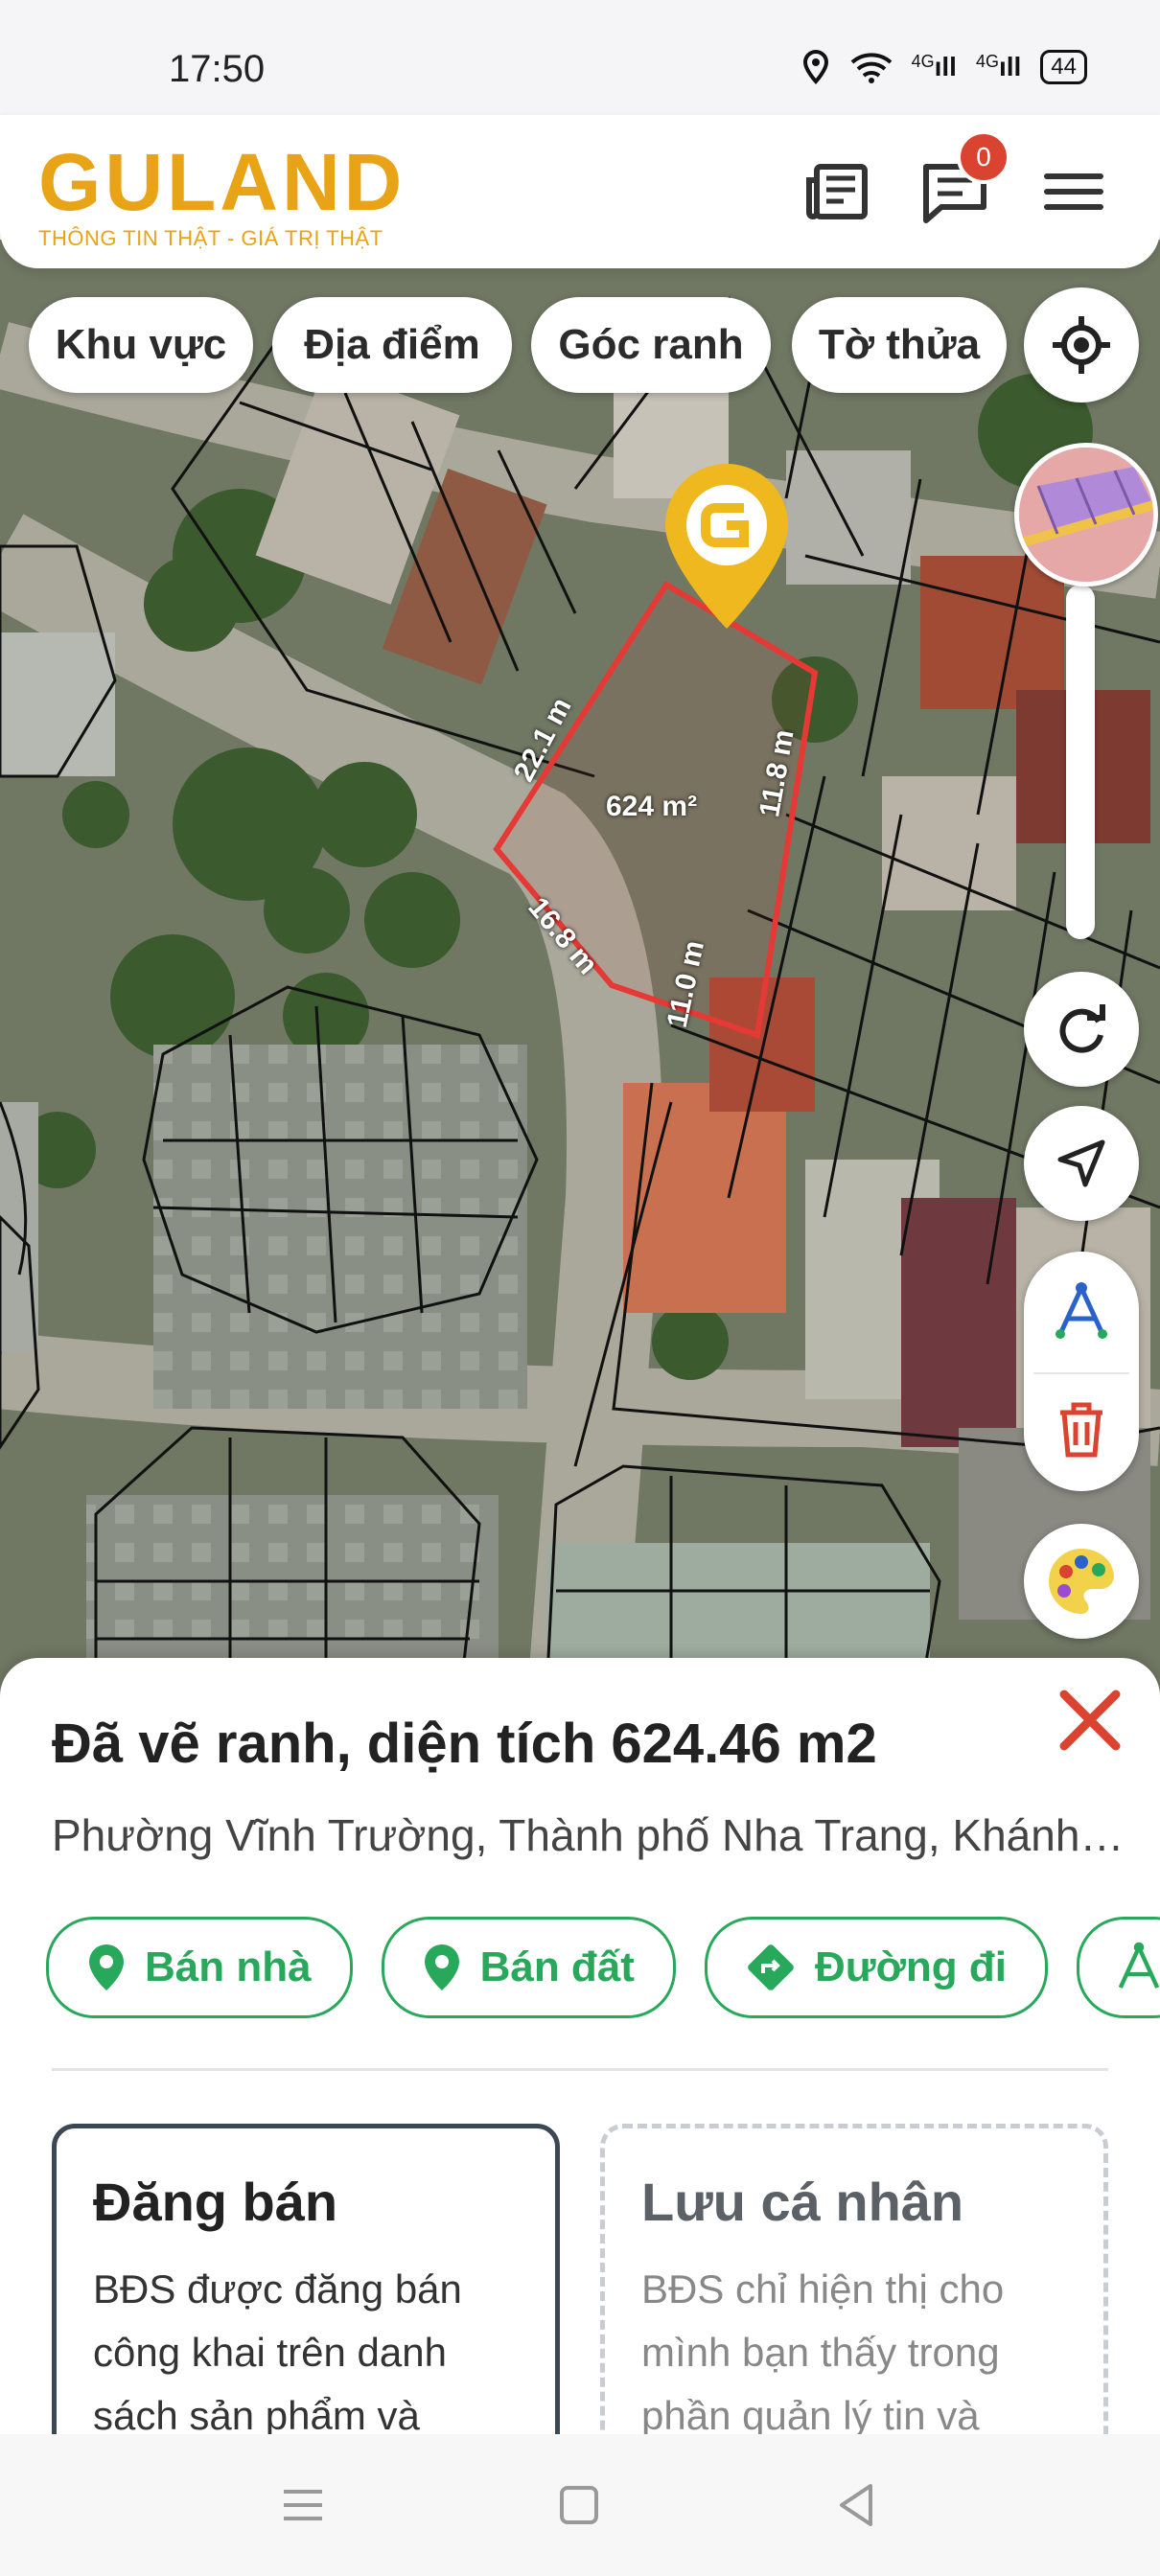 This screenshot has height=2576, width=1160. I want to click on action-label: Bán nhà, so click(228, 1967).